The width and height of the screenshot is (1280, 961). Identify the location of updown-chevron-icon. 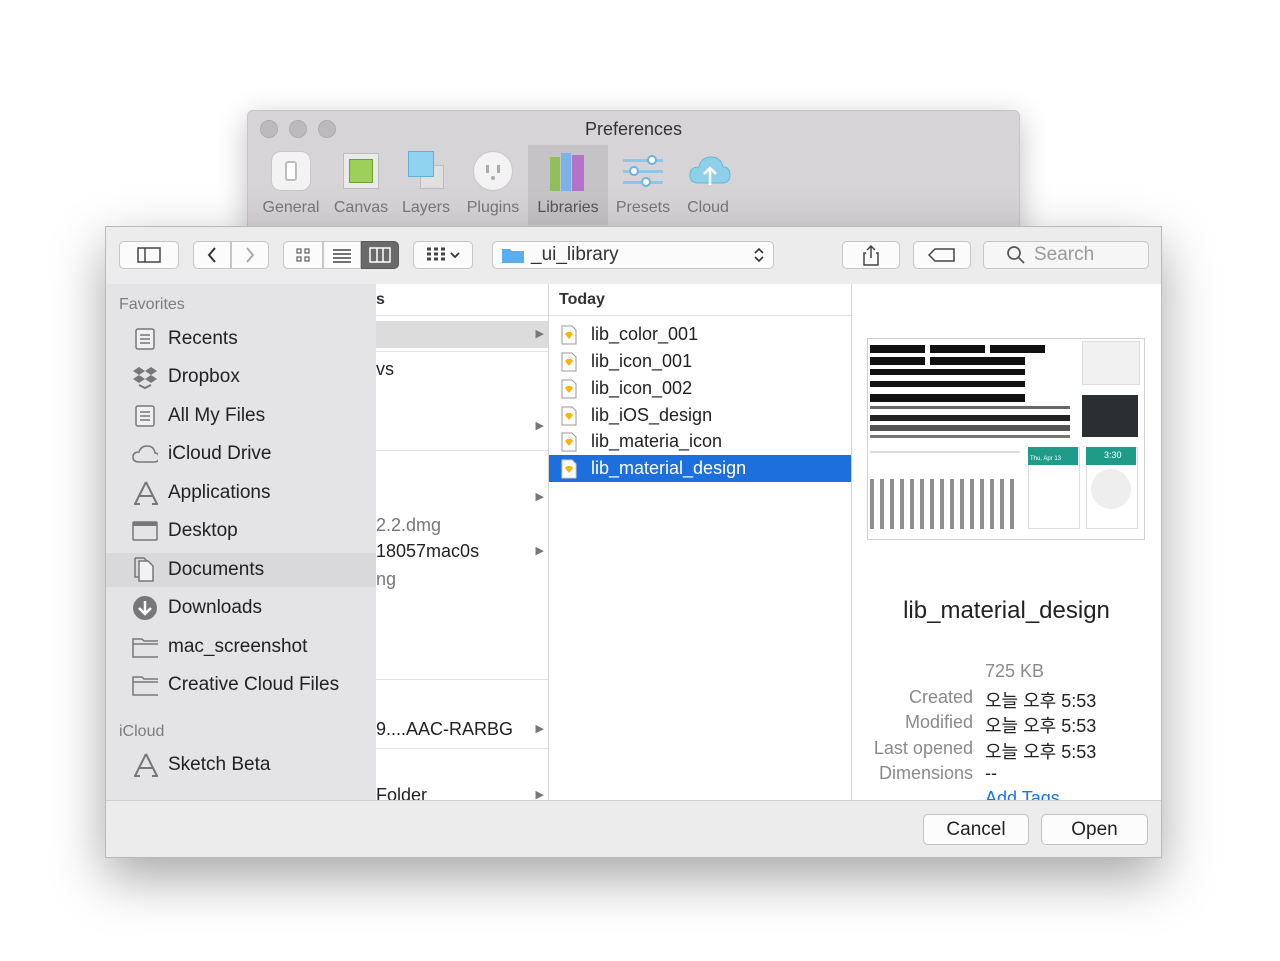
(759, 255).